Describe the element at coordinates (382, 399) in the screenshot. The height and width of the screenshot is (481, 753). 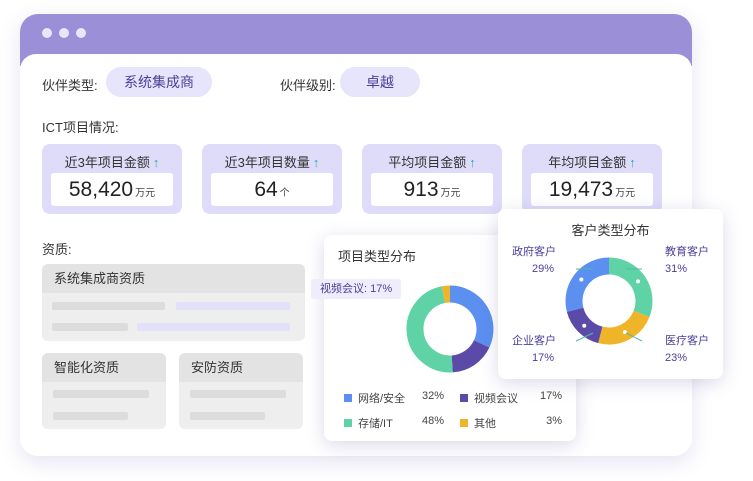
I see `legend-label: 网络/安全` at that location.